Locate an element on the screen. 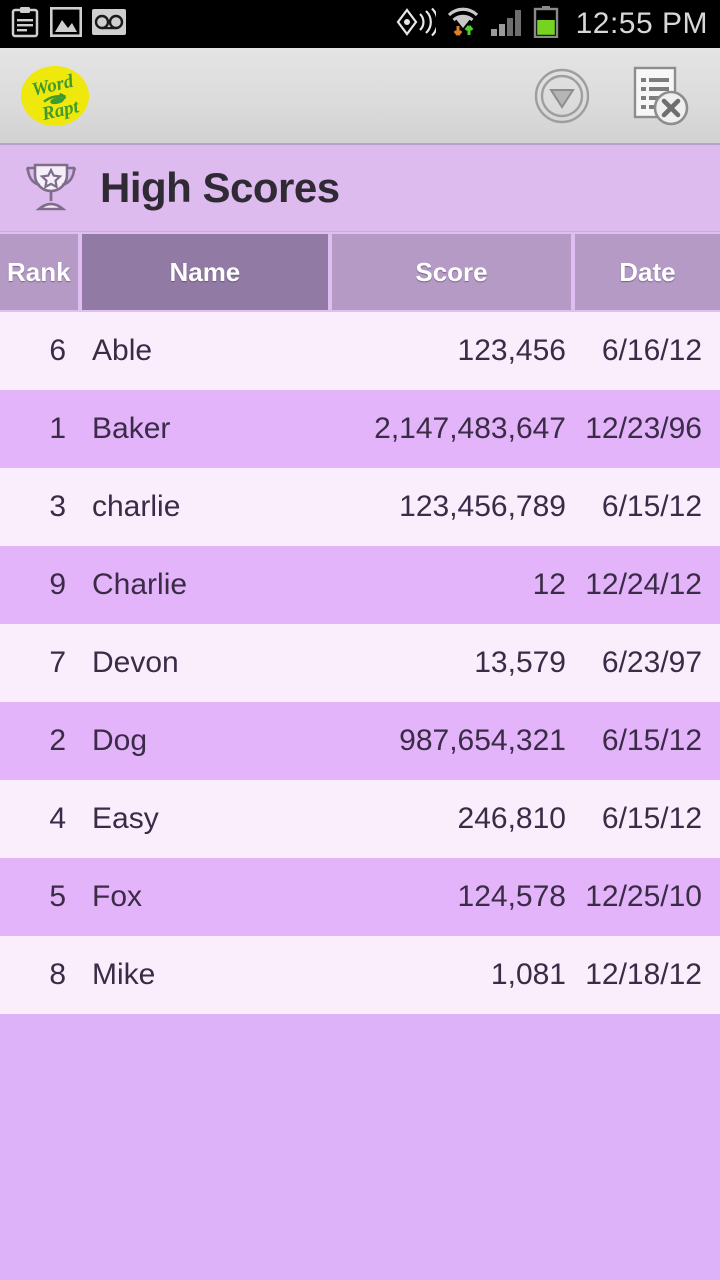 The height and width of the screenshot is (1280, 720). list-remove-icon is located at coordinates (661, 97).